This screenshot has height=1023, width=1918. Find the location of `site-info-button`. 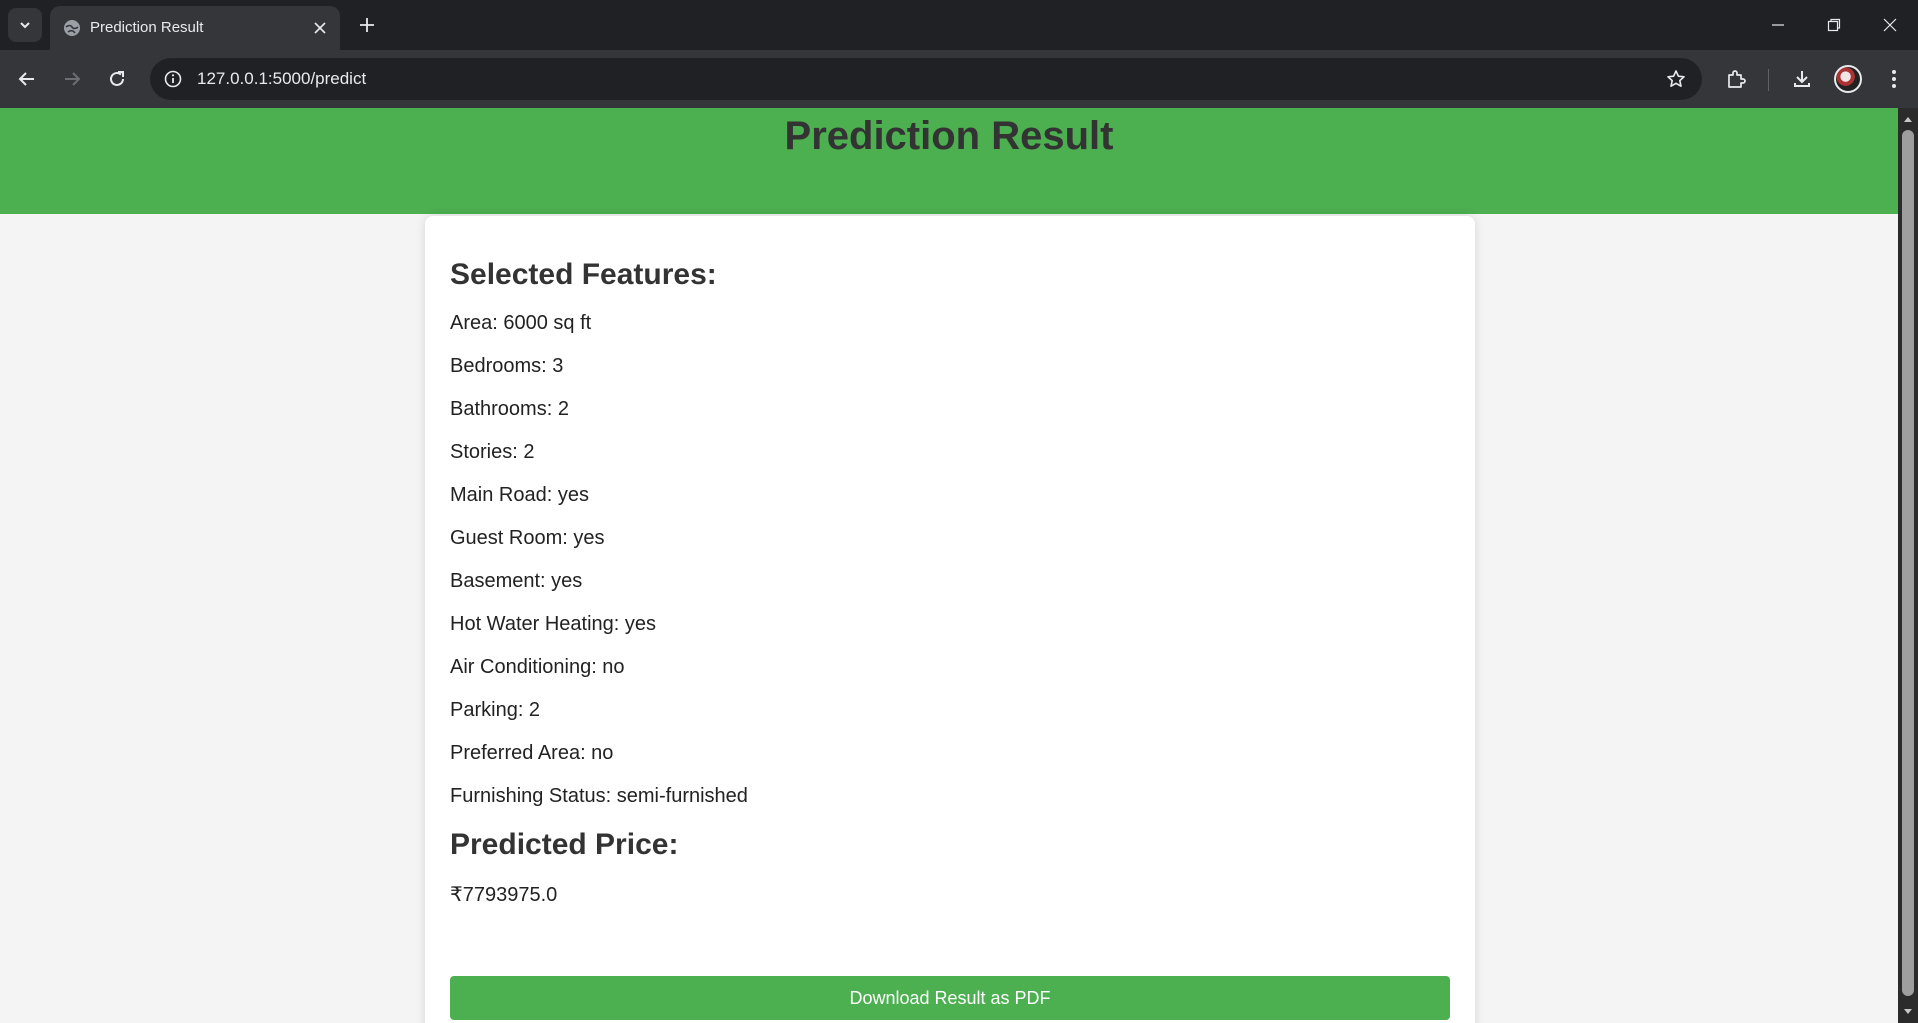

site-info-button is located at coordinates (173, 79).